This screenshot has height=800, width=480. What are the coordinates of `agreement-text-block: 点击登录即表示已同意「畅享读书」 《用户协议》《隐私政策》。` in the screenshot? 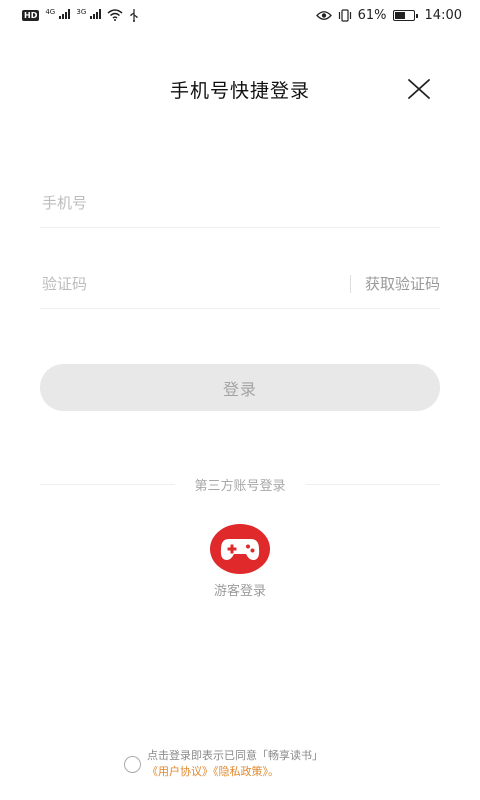 It's located at (235, 764).